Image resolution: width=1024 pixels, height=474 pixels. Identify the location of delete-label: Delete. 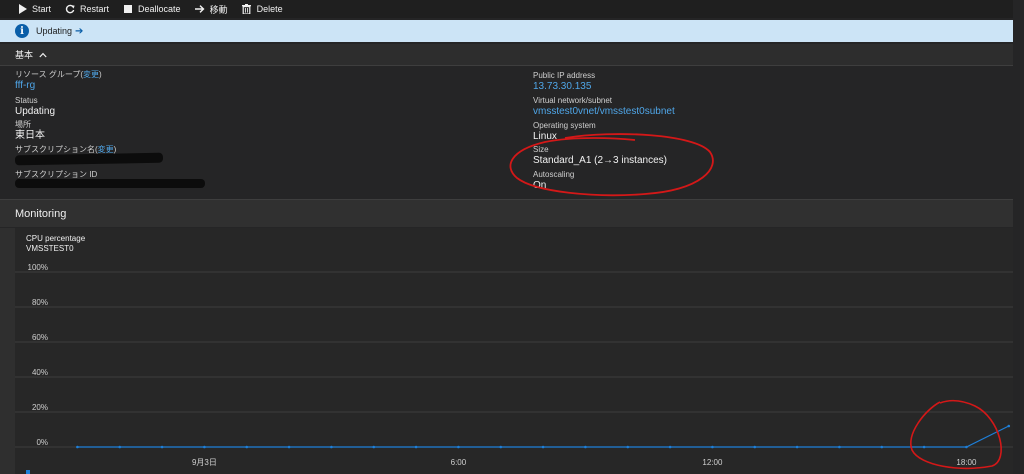
(269, 9).